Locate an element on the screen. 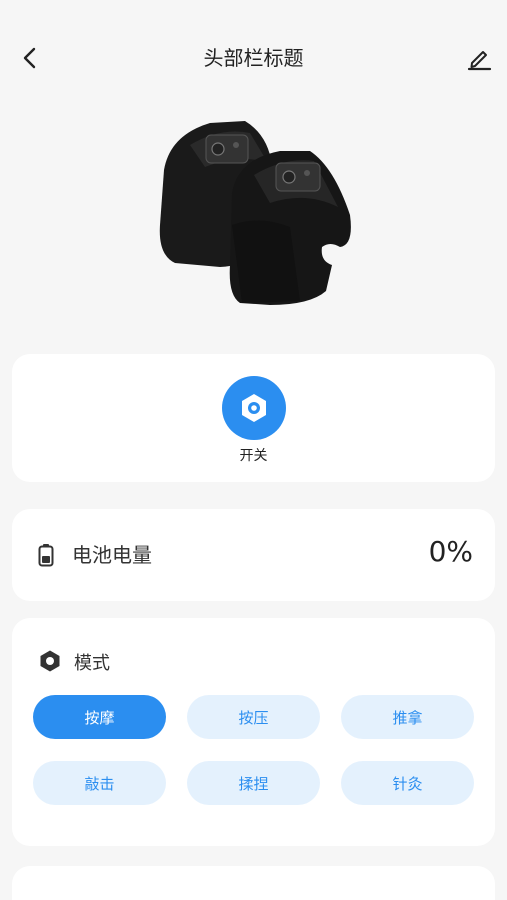  product-image is located at coordinates (255, 215).